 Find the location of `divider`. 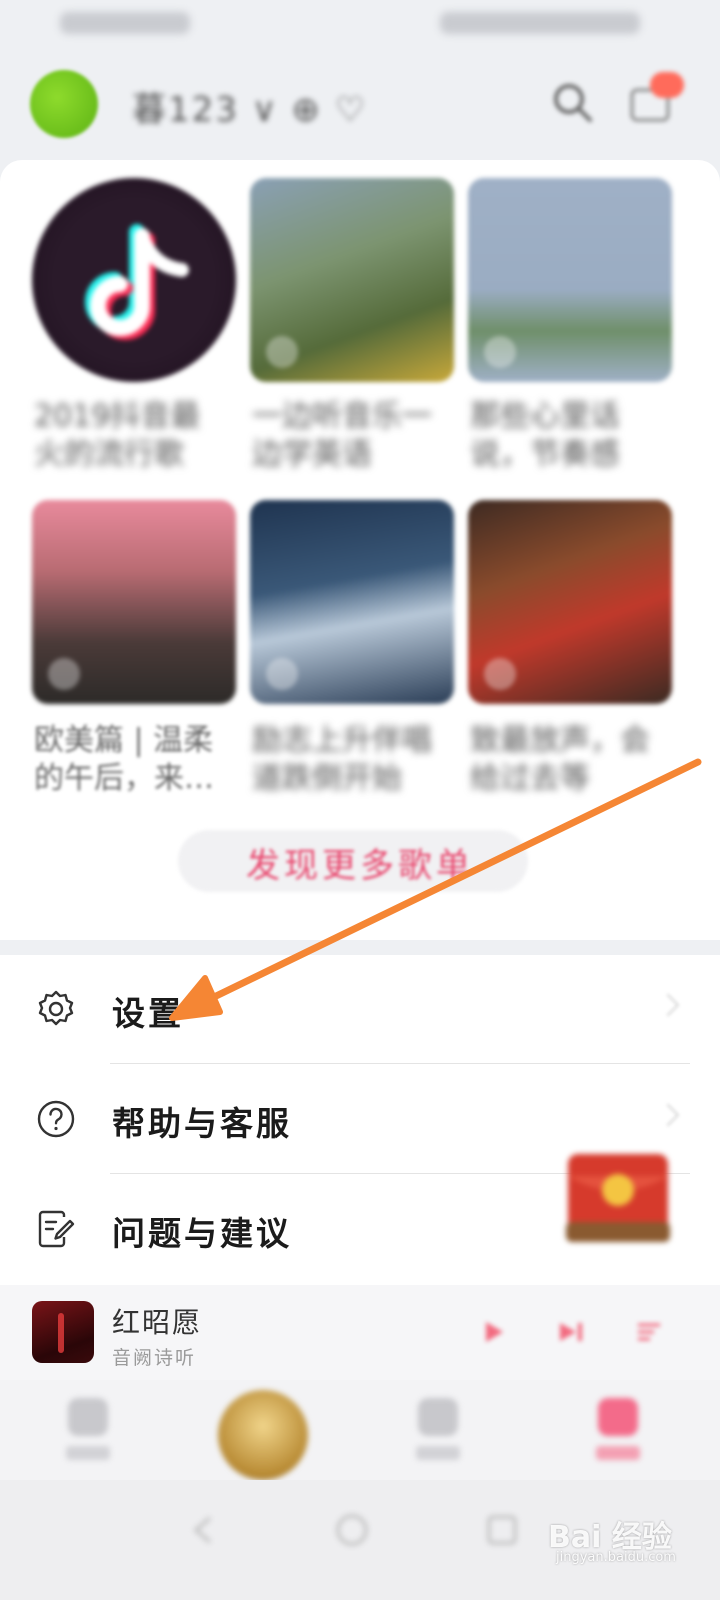

divider is located at coordinates (400, 1063).